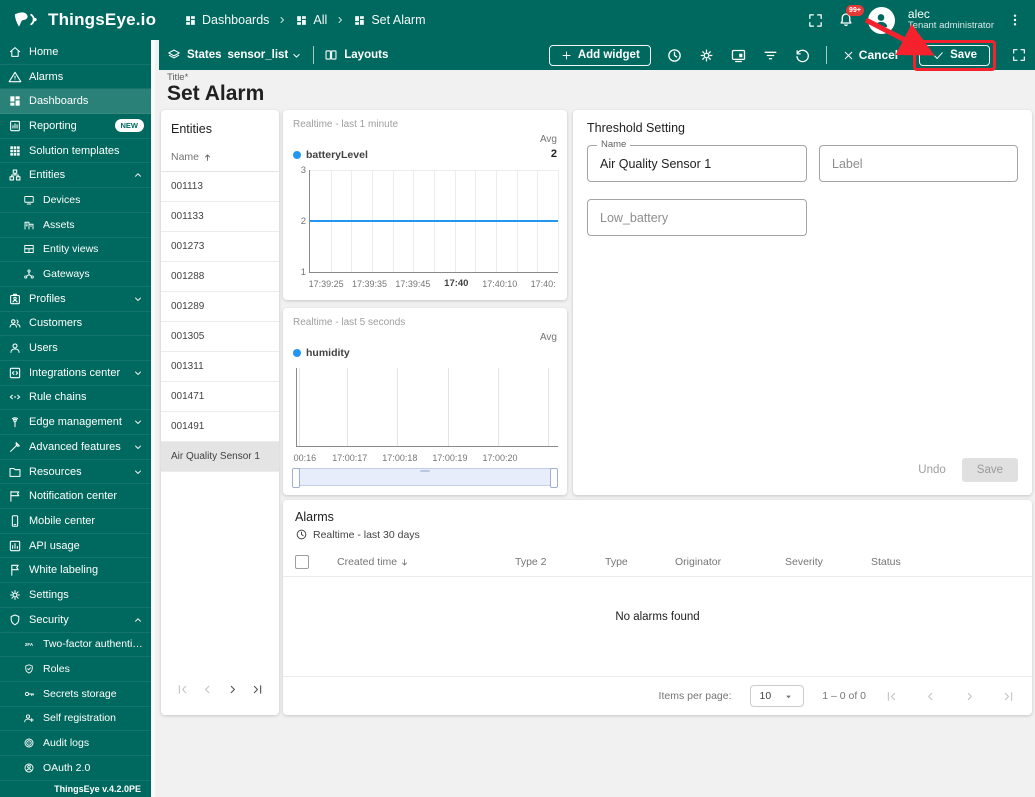 The image size is (1035, 797). Describe the element at coordinates (697, 163) in the screenshot. I see `name-field` at that location.